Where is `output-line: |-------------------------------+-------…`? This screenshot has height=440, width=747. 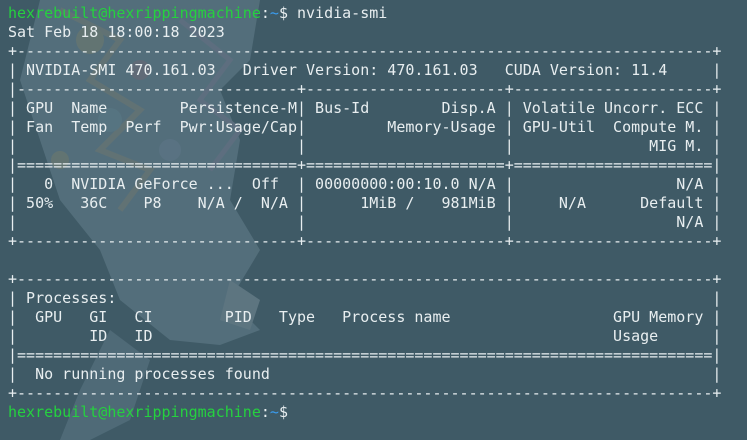 output-line: |-------------------------------+-------… is located at coordinates (365, 89).